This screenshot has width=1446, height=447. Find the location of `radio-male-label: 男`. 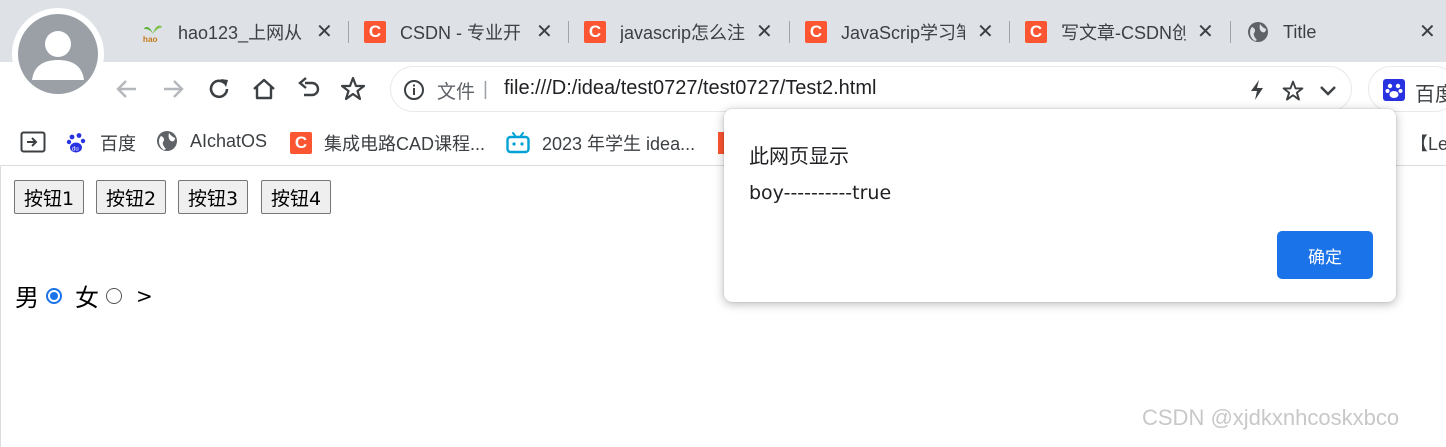

radio-male-label: 男 is located at coordinates (27, 298).